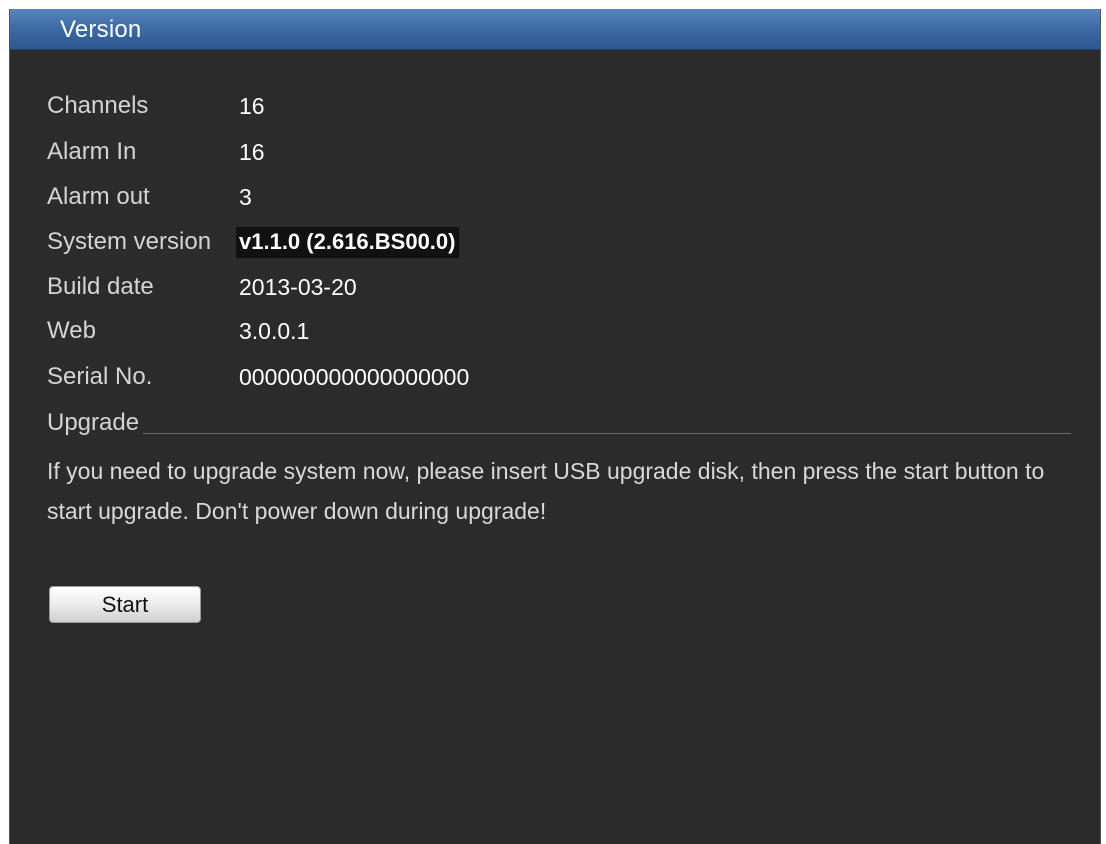 The width and height of the screenshot is (1106, 844). I want to click on info-row-channels: Channels 16, so click(156, 106).